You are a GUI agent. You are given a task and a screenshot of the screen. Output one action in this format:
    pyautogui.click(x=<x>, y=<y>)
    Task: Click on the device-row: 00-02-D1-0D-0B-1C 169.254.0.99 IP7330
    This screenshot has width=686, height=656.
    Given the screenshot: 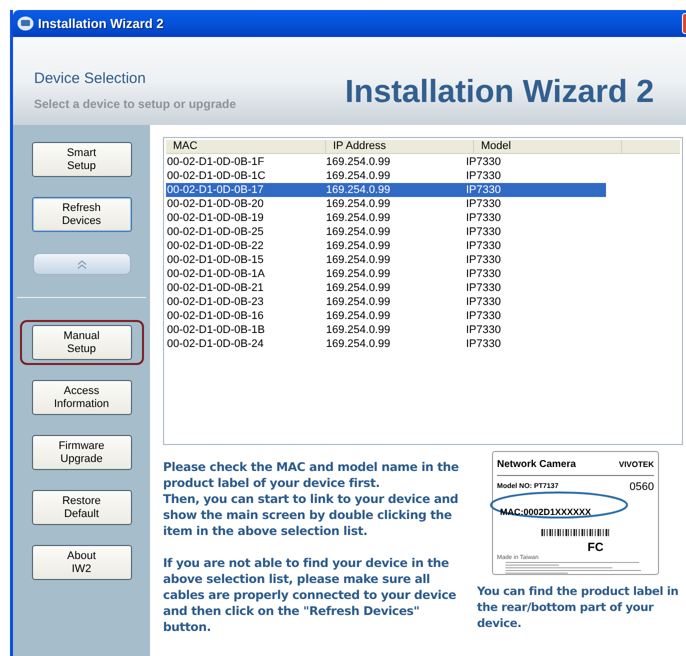 What is the action you would take?
    pyautogui.click(x=386, y=176)
    